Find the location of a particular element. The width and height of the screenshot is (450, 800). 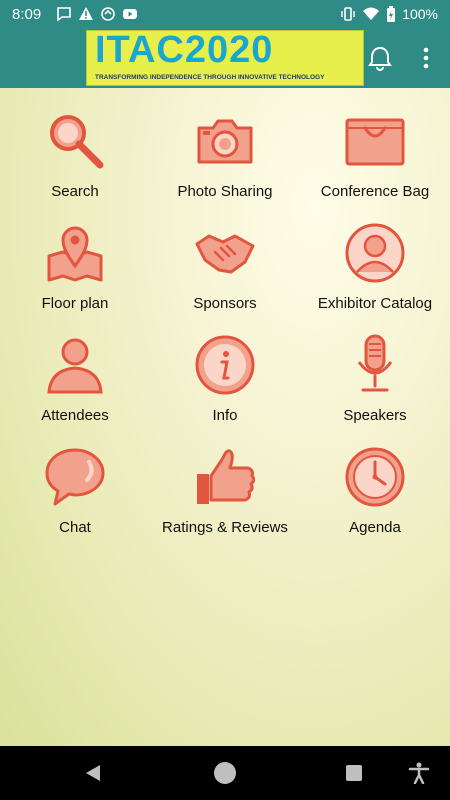

handshake-icon is located at coordinates (225, 254).